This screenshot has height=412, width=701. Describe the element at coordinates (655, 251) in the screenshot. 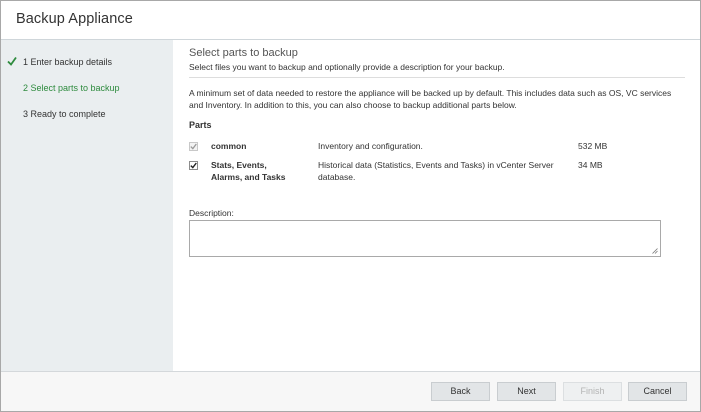

I see `resize-grip-icon` at that location.